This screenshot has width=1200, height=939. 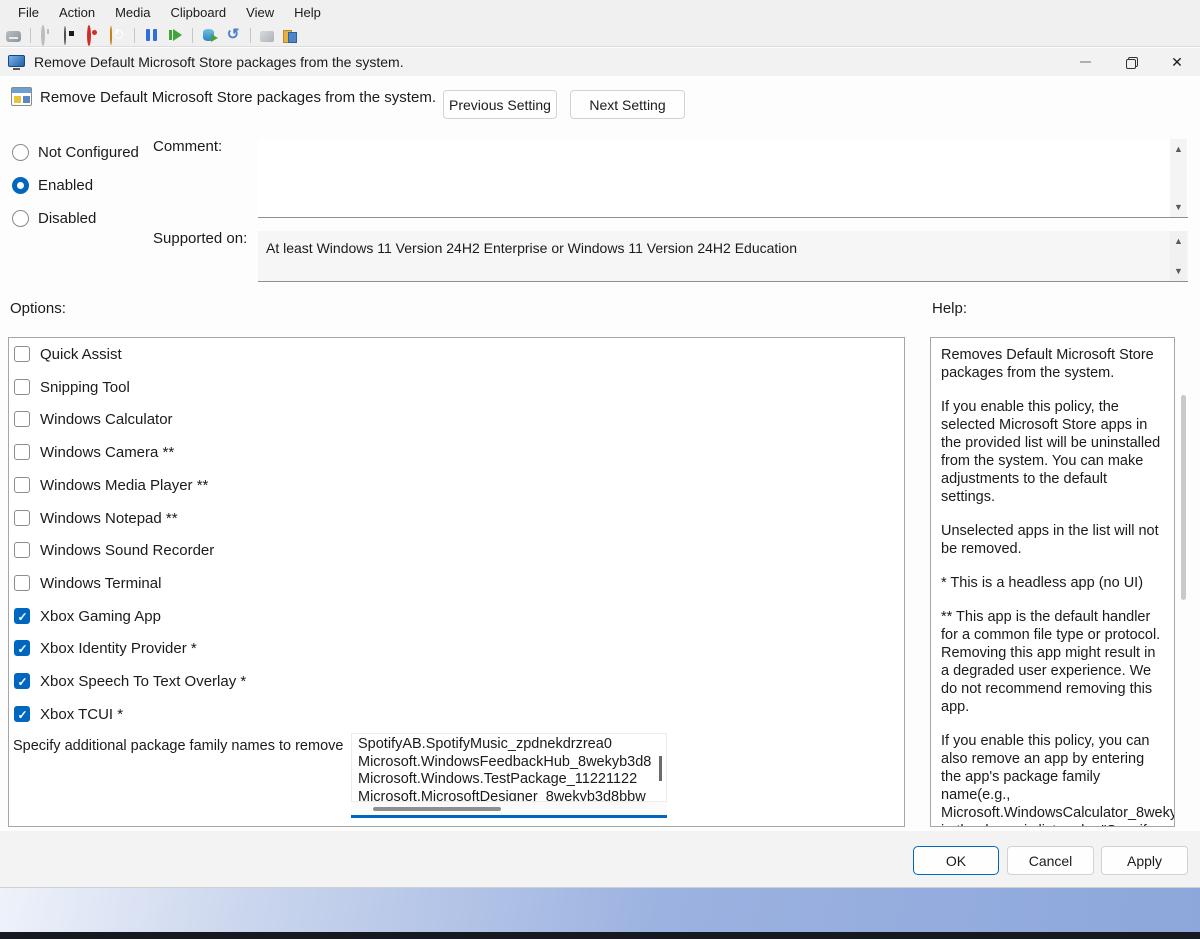 I want to click on horizontal-scrollbar, so click(x=509, y=808).